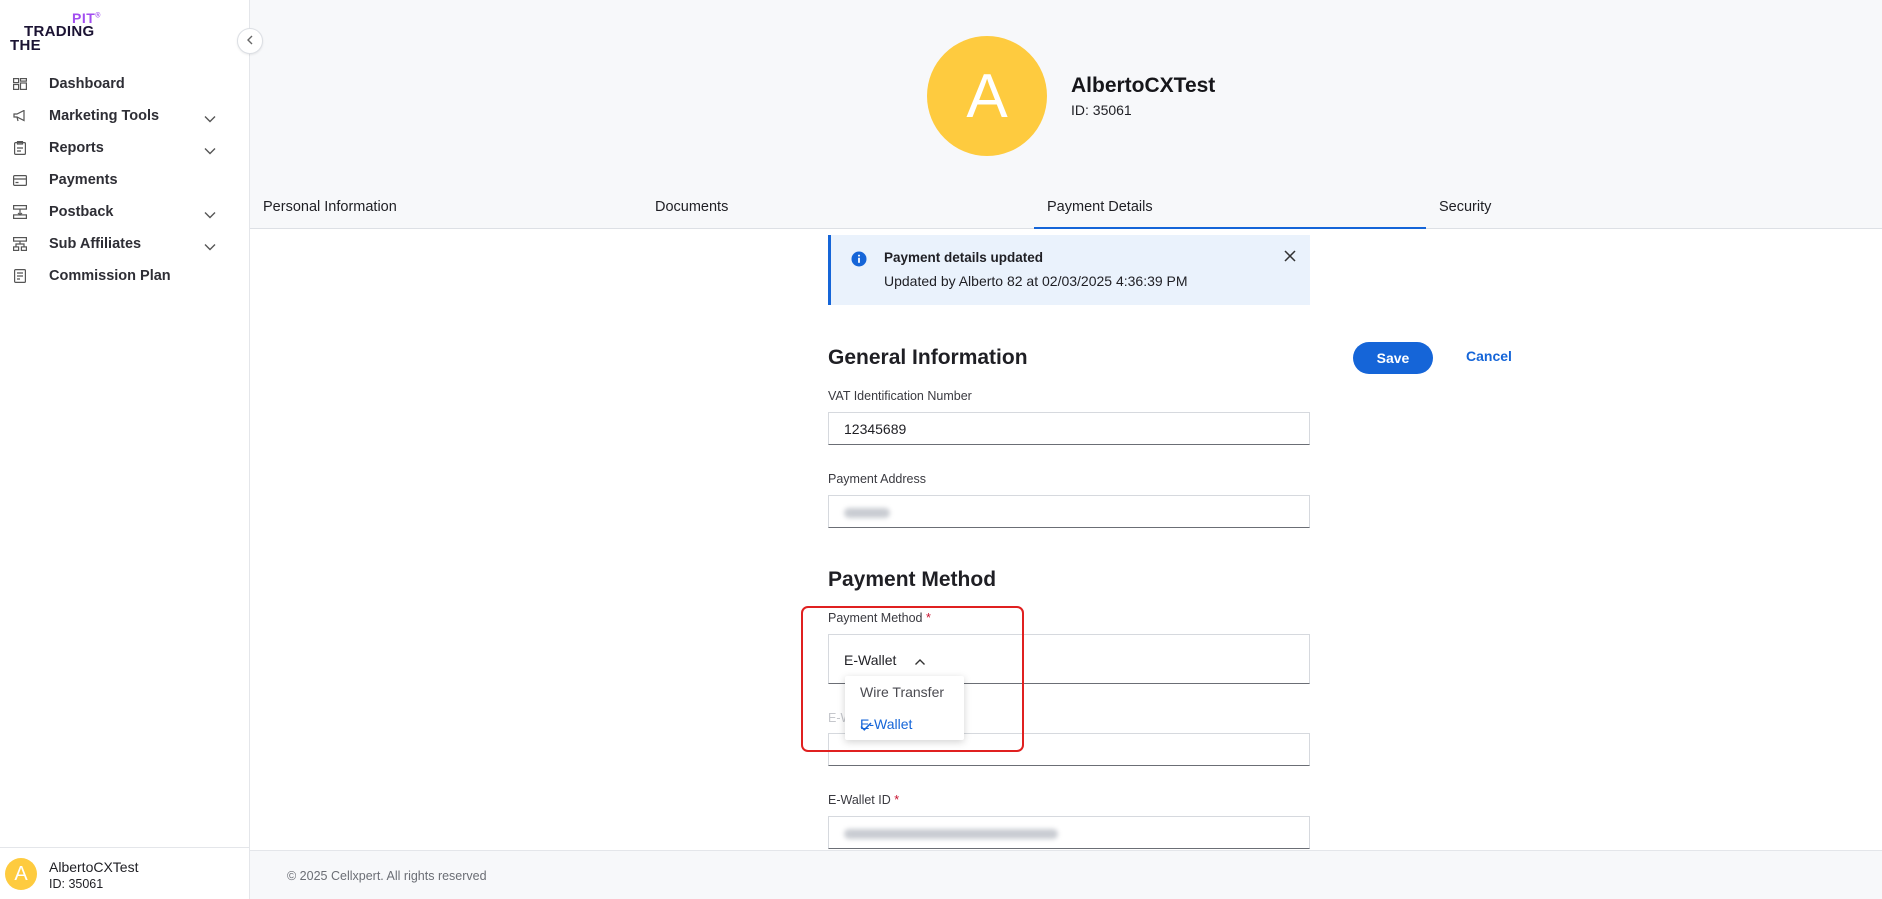 Image resolution: width=1882 pixels, height=899 pixels. What do you see at coordinates (20, 116) in the screenshot?
I see `megaphone-icon` at bounding box center [20, 116].